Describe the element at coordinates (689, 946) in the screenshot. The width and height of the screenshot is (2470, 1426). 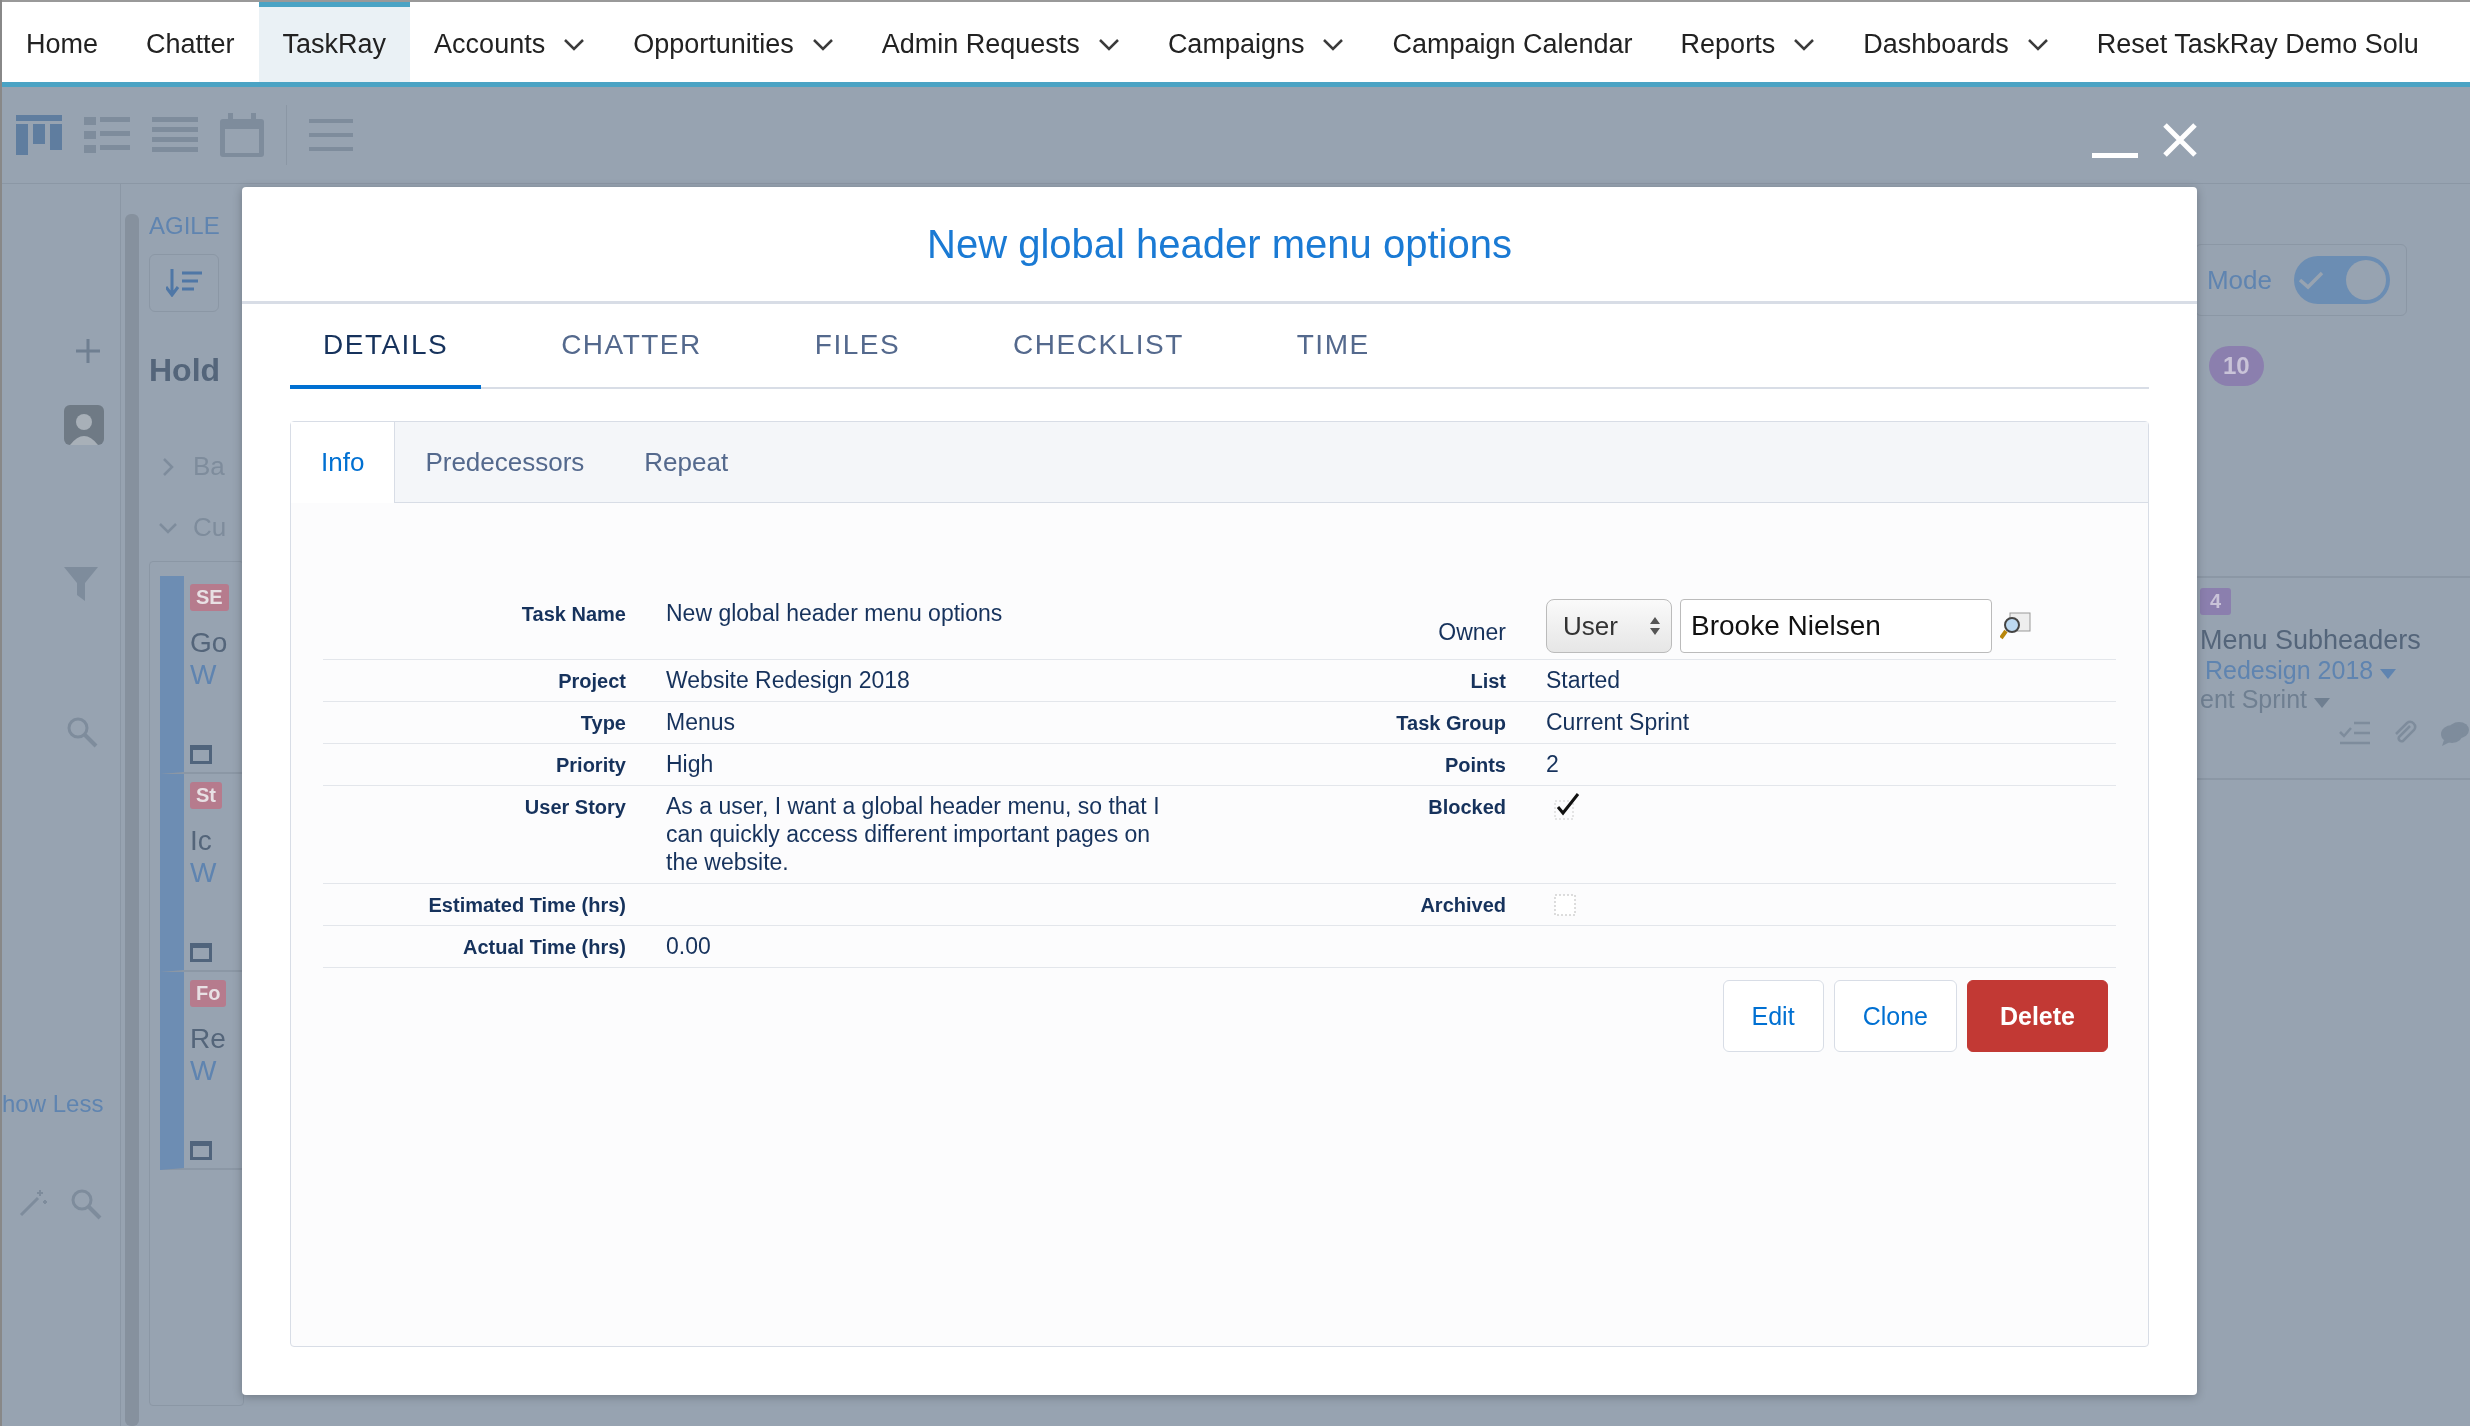
I see `field-value: 0.00` at that location.